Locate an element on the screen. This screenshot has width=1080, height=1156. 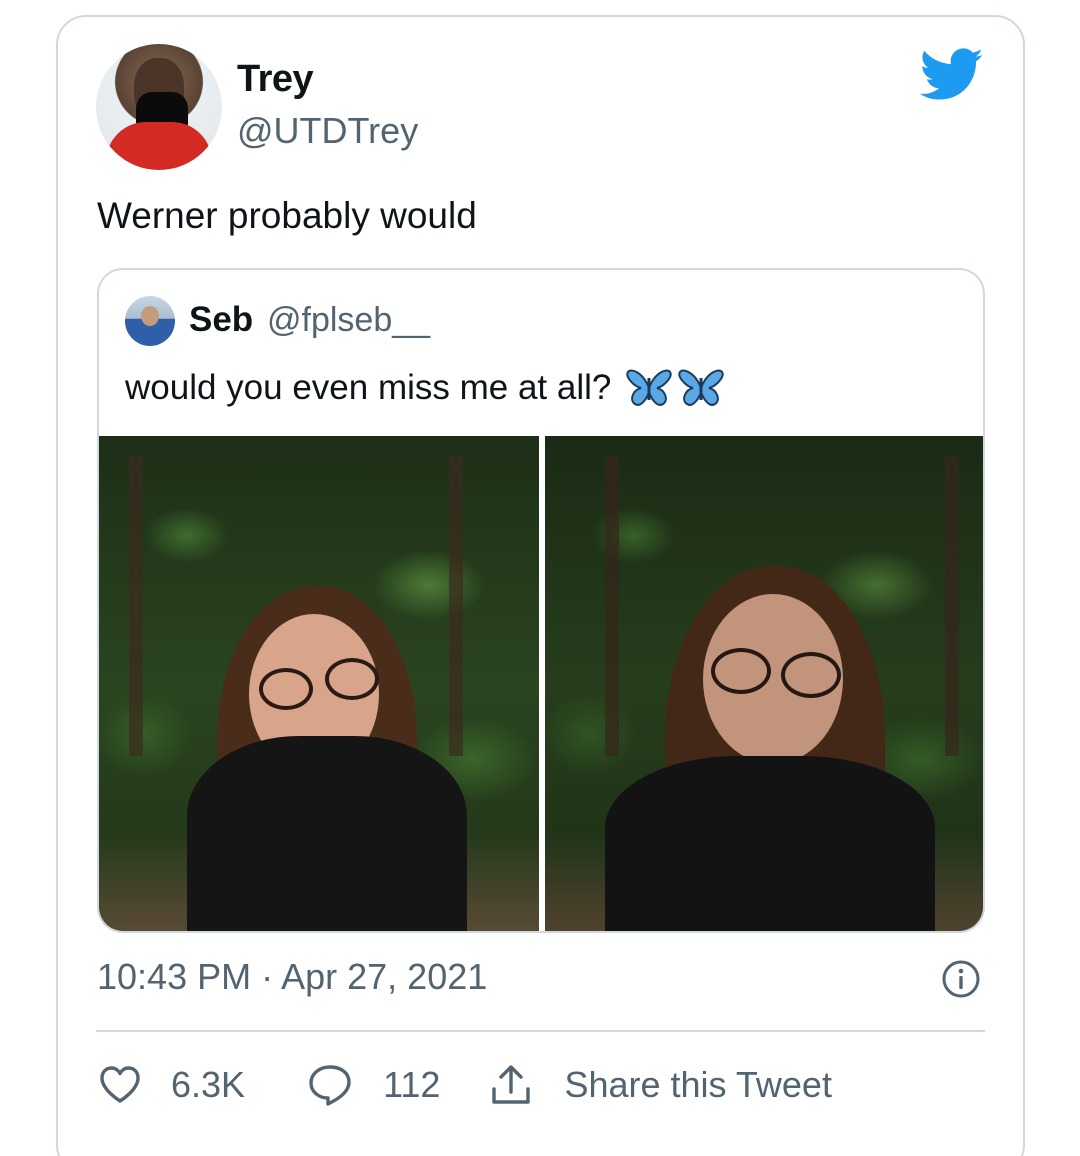
reply-button: 112 is located at coordinates (373, 1085).